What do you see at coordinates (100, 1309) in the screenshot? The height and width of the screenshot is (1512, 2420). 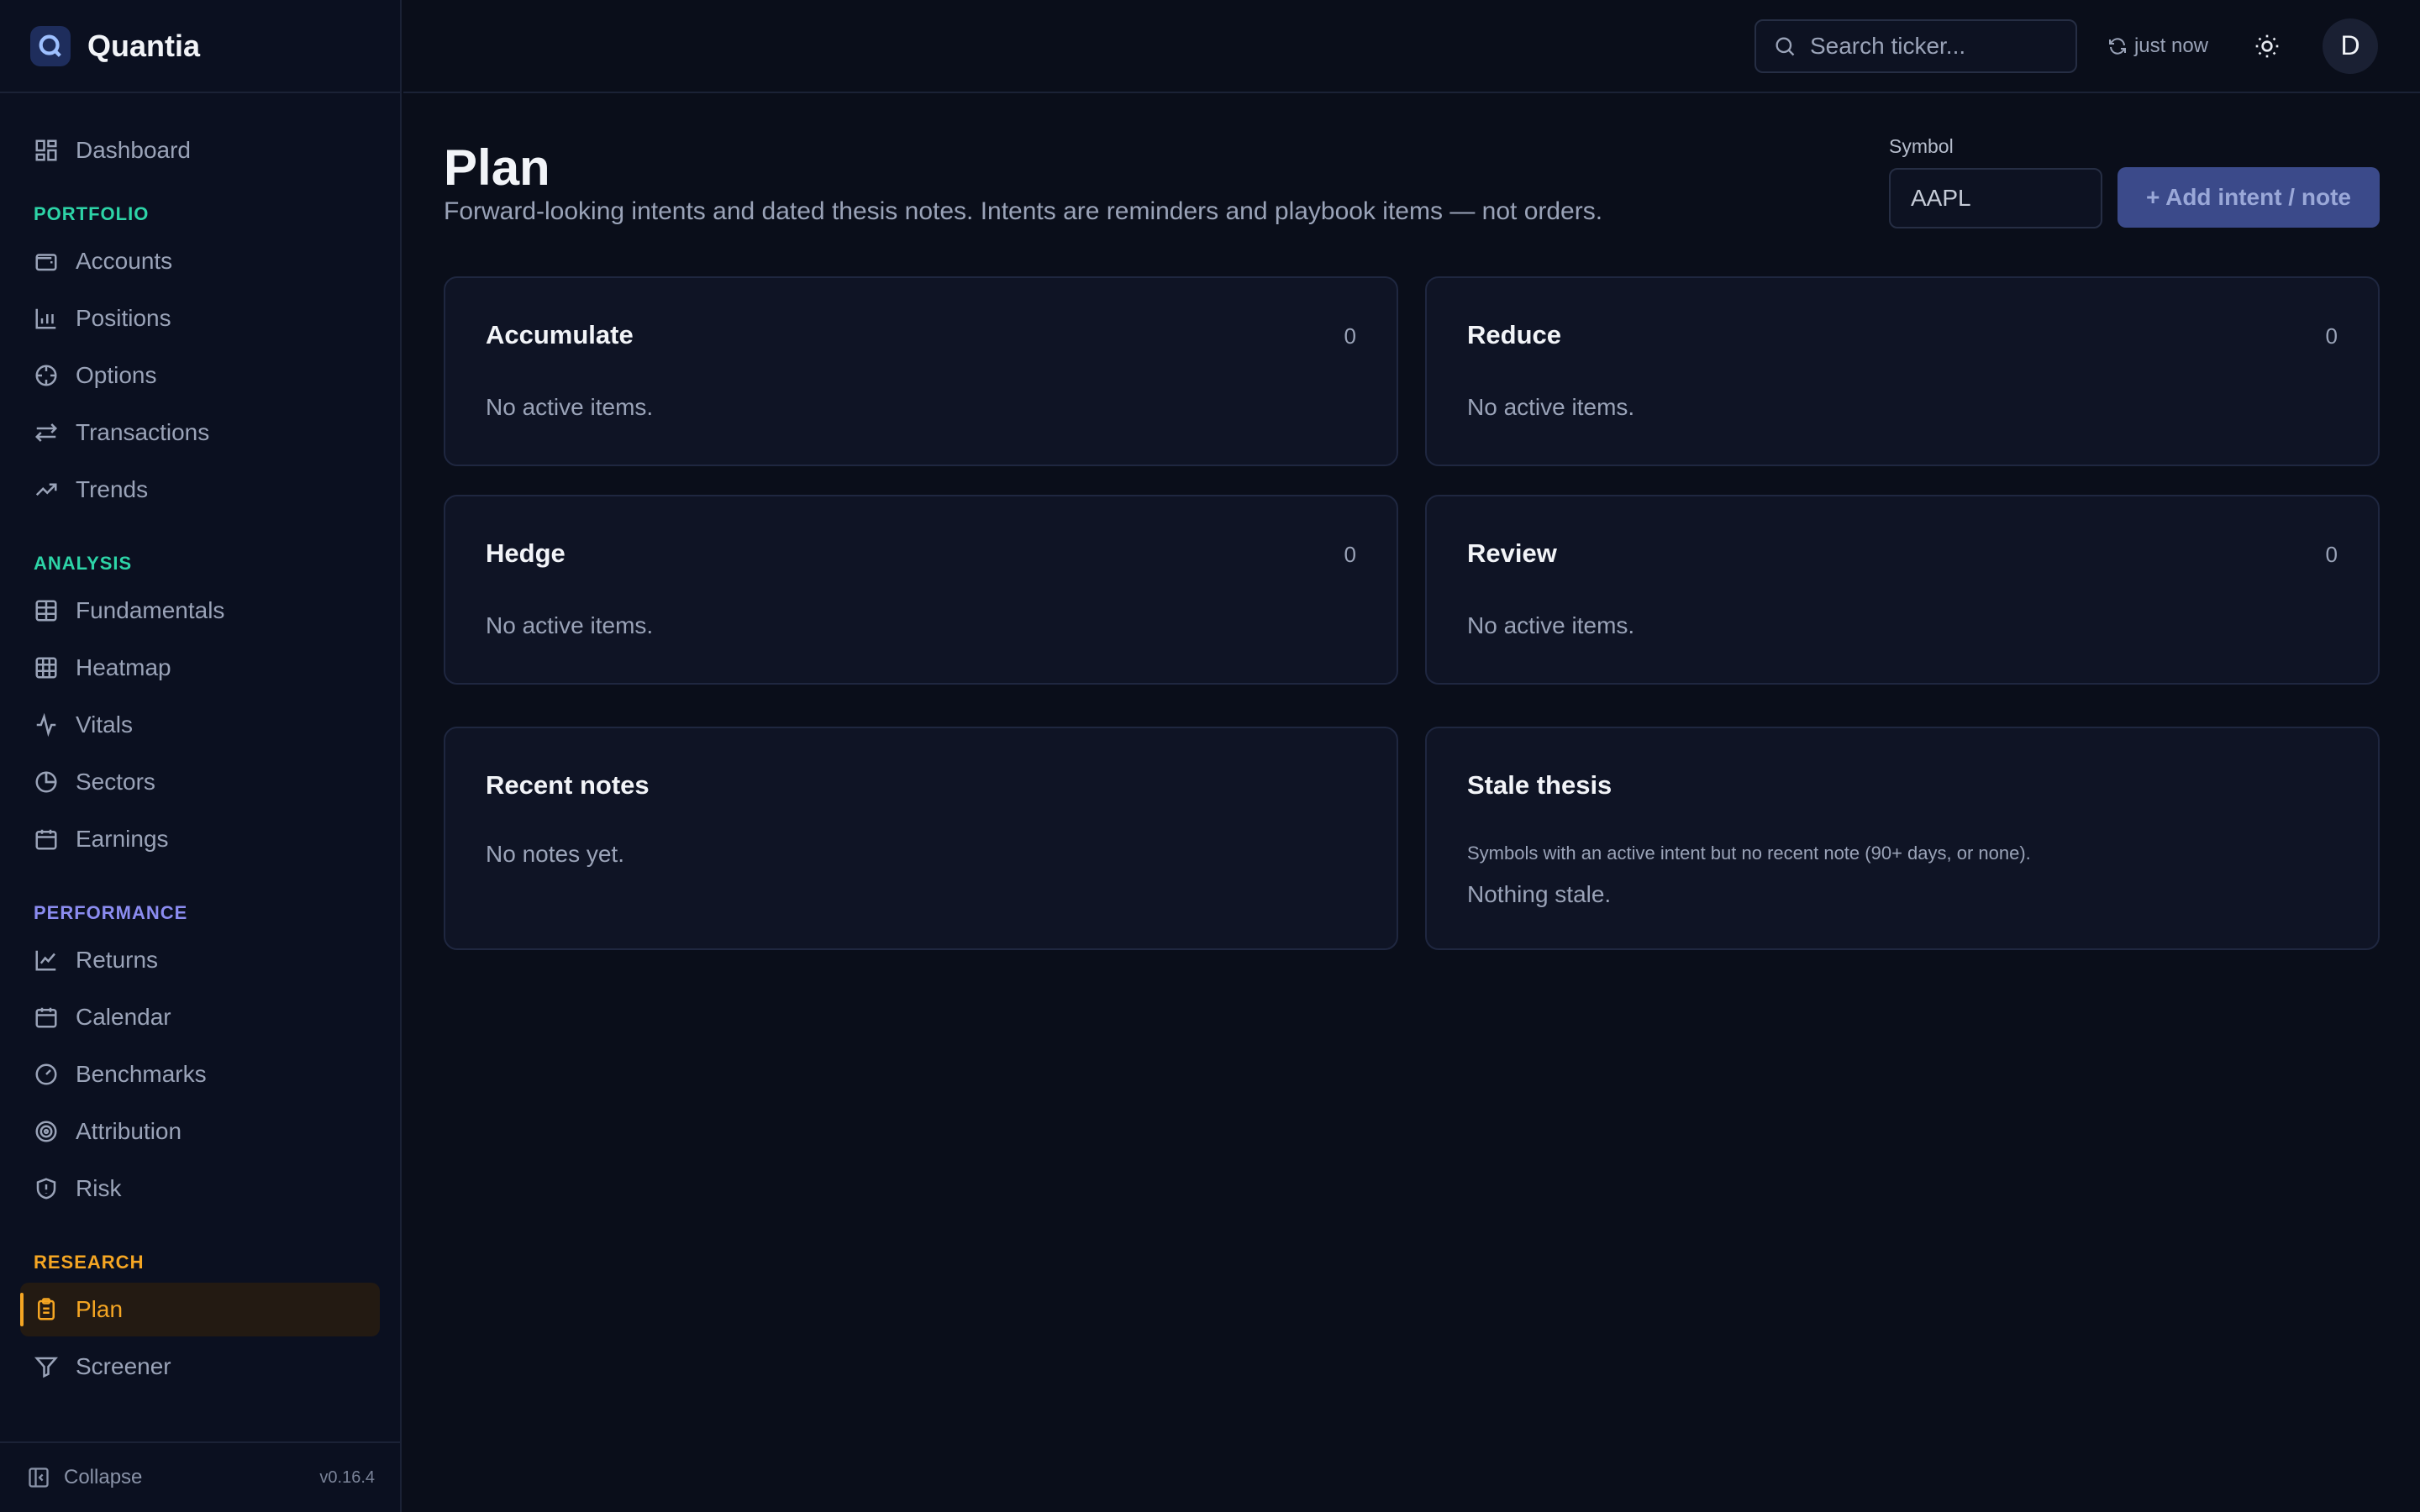 I see `sidebar-item-label: Plan` at bounding box center [100, 1309].